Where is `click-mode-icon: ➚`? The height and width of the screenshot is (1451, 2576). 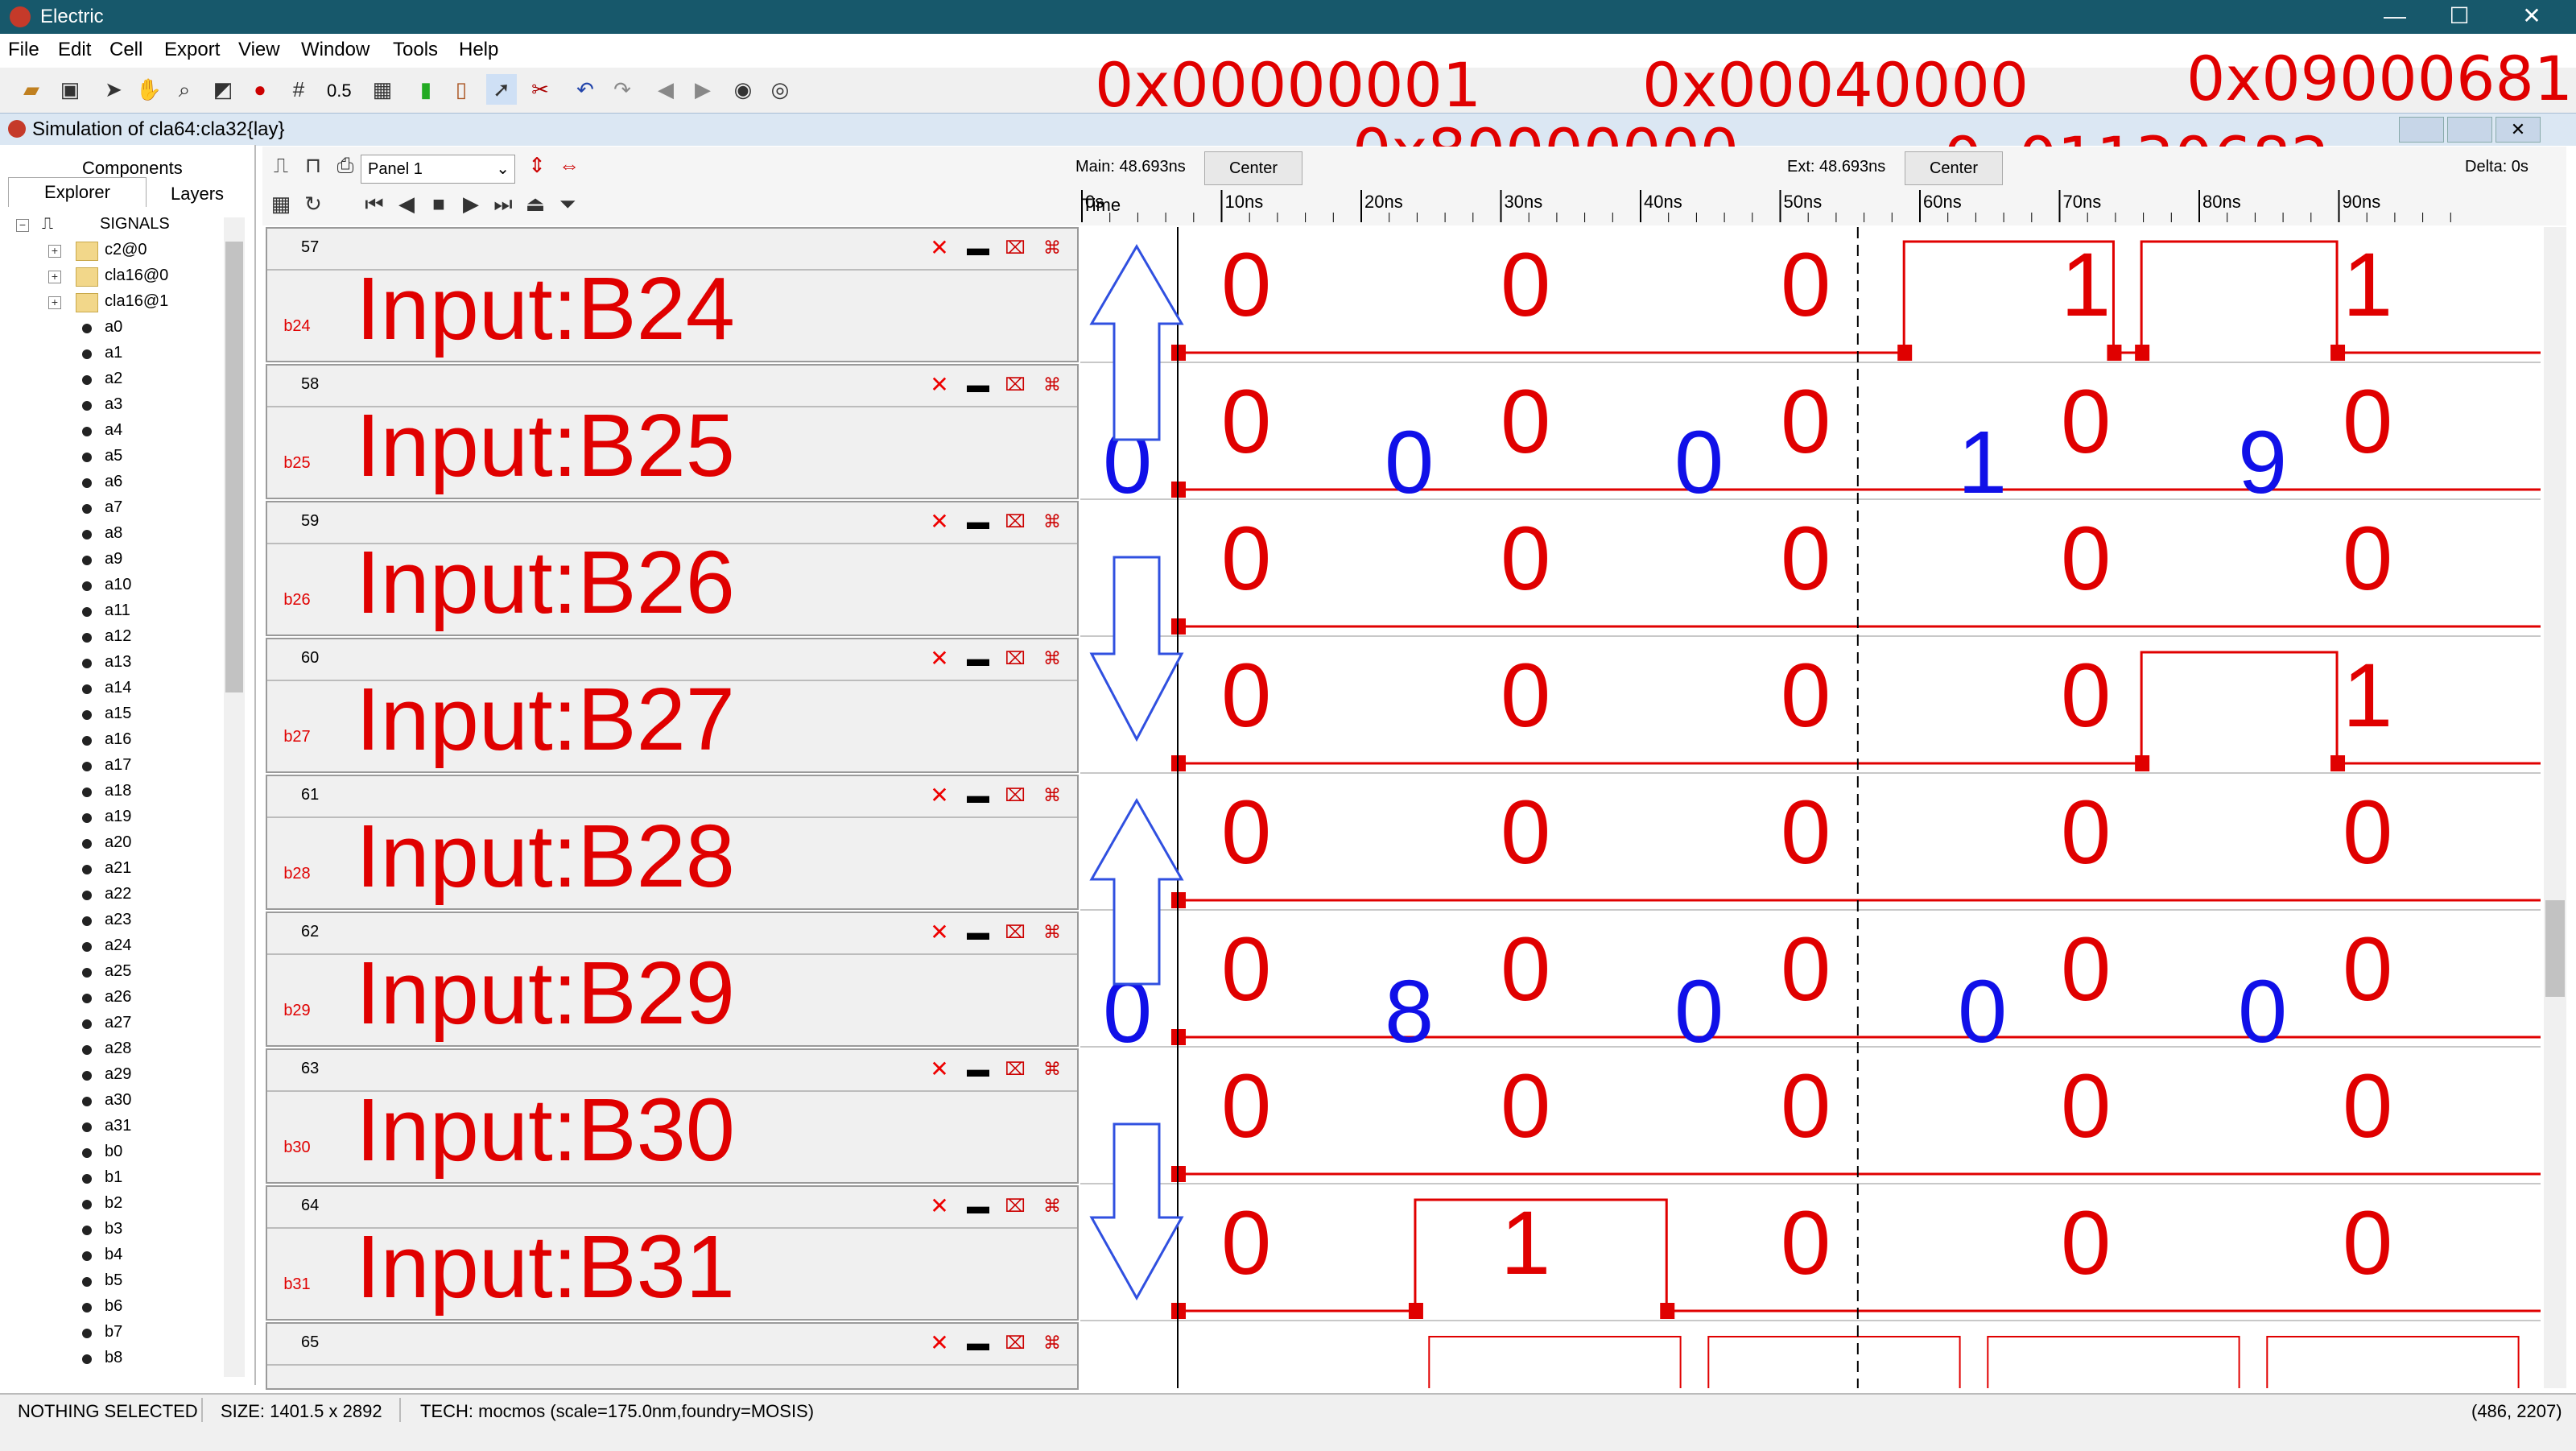
click-mode-icon: ➚ is located at coordinates (501, 89).